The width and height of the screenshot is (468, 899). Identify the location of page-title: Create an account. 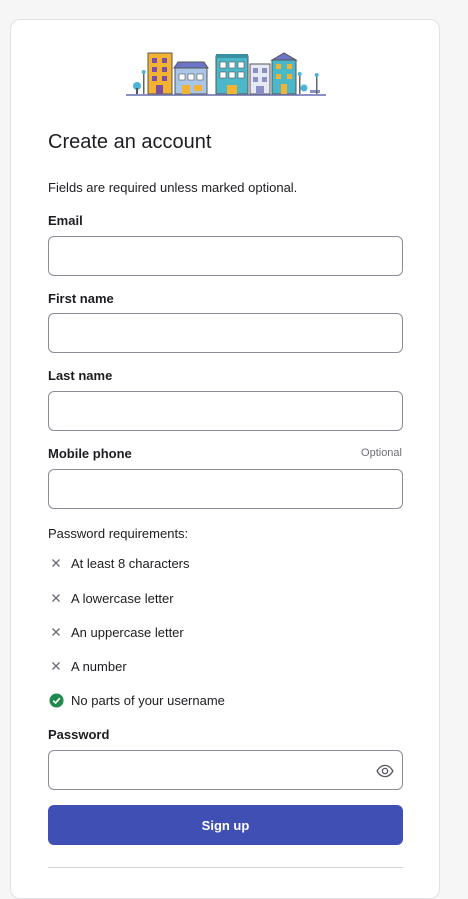
(130, 142).